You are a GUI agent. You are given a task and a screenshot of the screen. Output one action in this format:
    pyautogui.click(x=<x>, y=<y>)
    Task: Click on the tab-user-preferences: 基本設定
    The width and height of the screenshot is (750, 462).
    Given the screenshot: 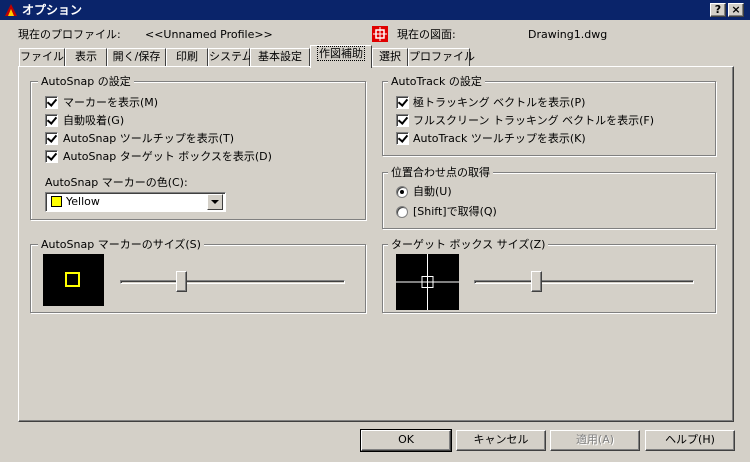 What is the action you would take?
    pyautogui.click(x=280, y=57)
    